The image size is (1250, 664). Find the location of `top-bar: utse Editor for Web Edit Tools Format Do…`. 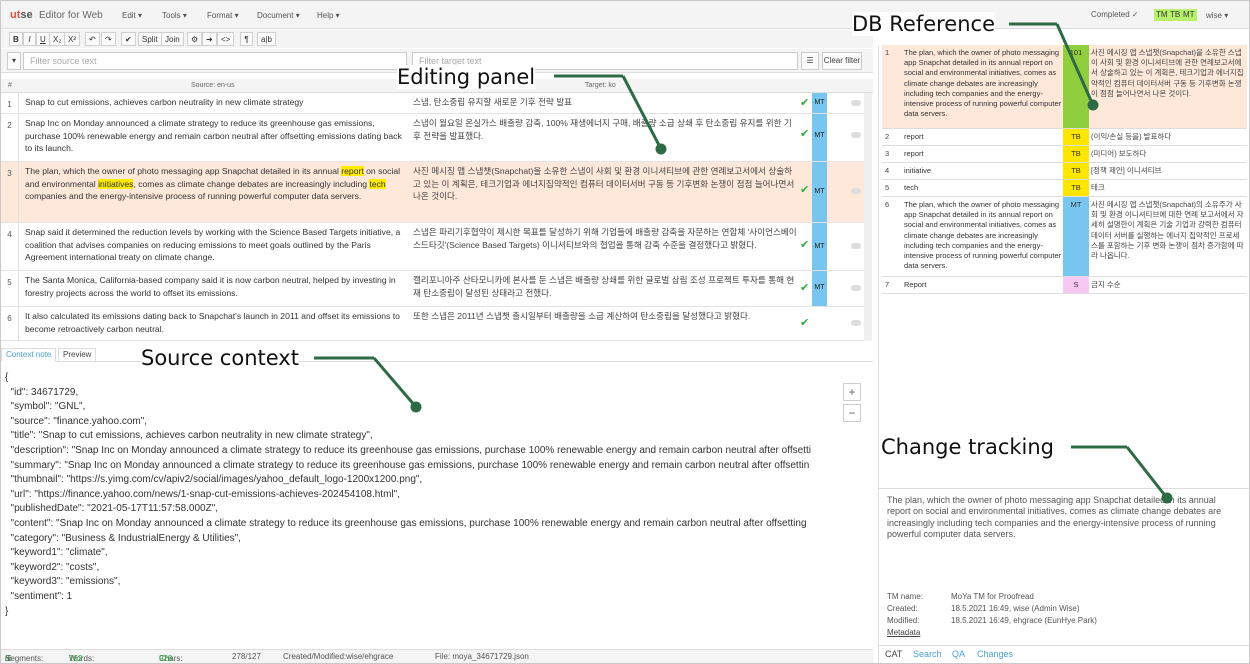

top-bar: utse Editor for Web Edit Tools Format Do… is located at coordinates (625, 15).